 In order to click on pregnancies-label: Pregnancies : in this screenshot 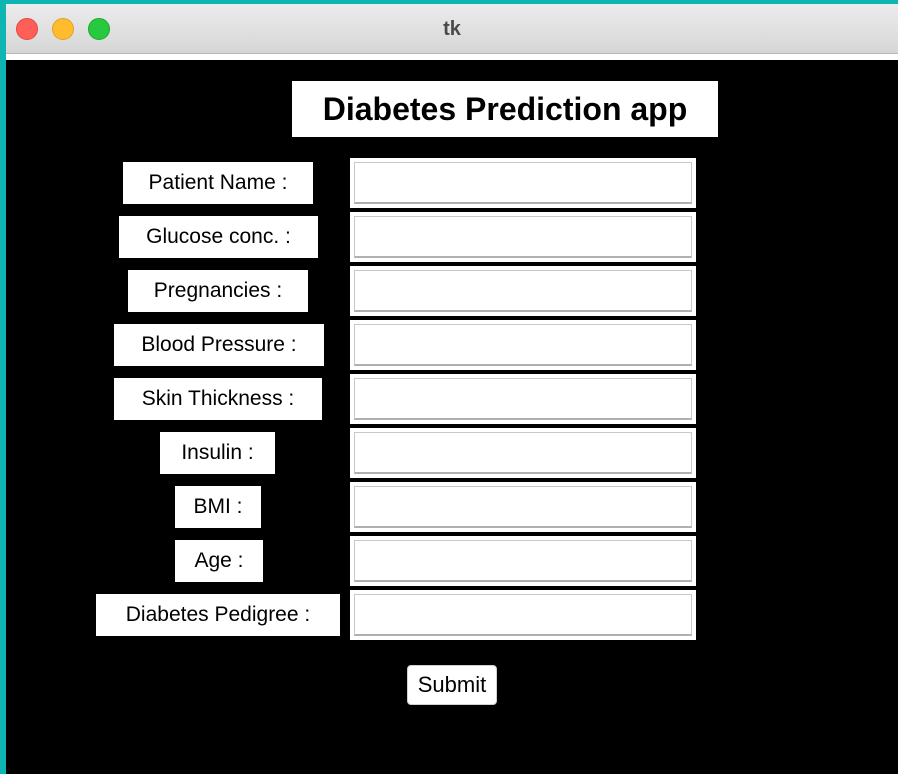, I will do `click(218, 291)`.